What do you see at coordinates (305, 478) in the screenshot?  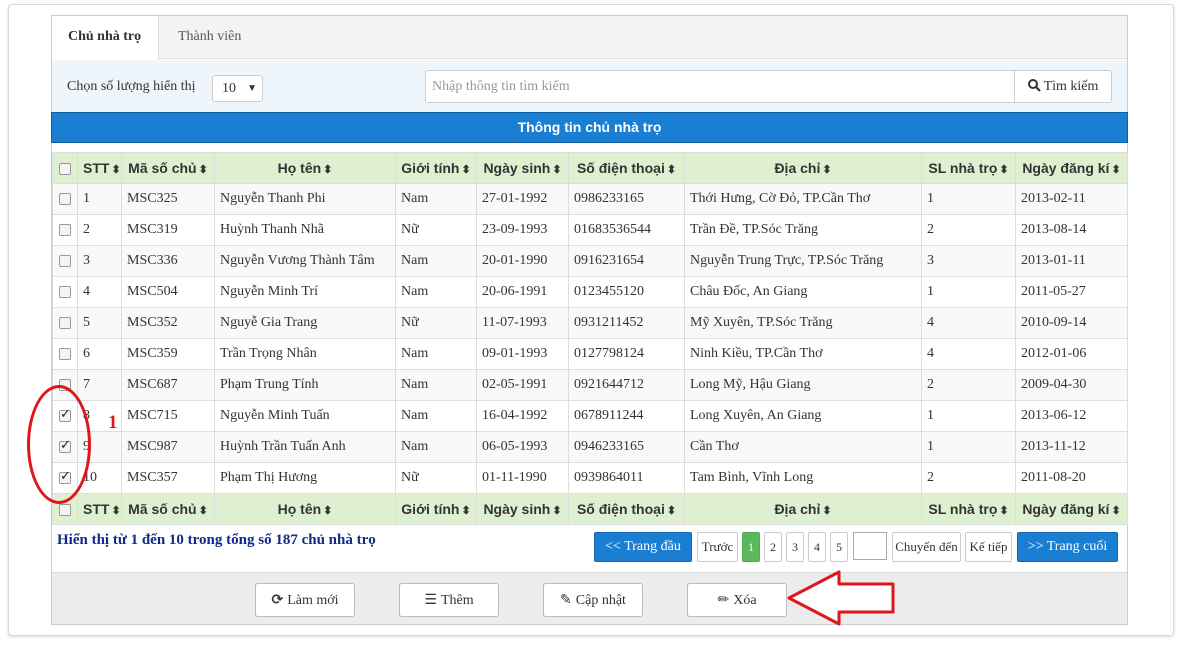 I see `row-name: Phạm Thị Hương` at bounding box center [305, 478].